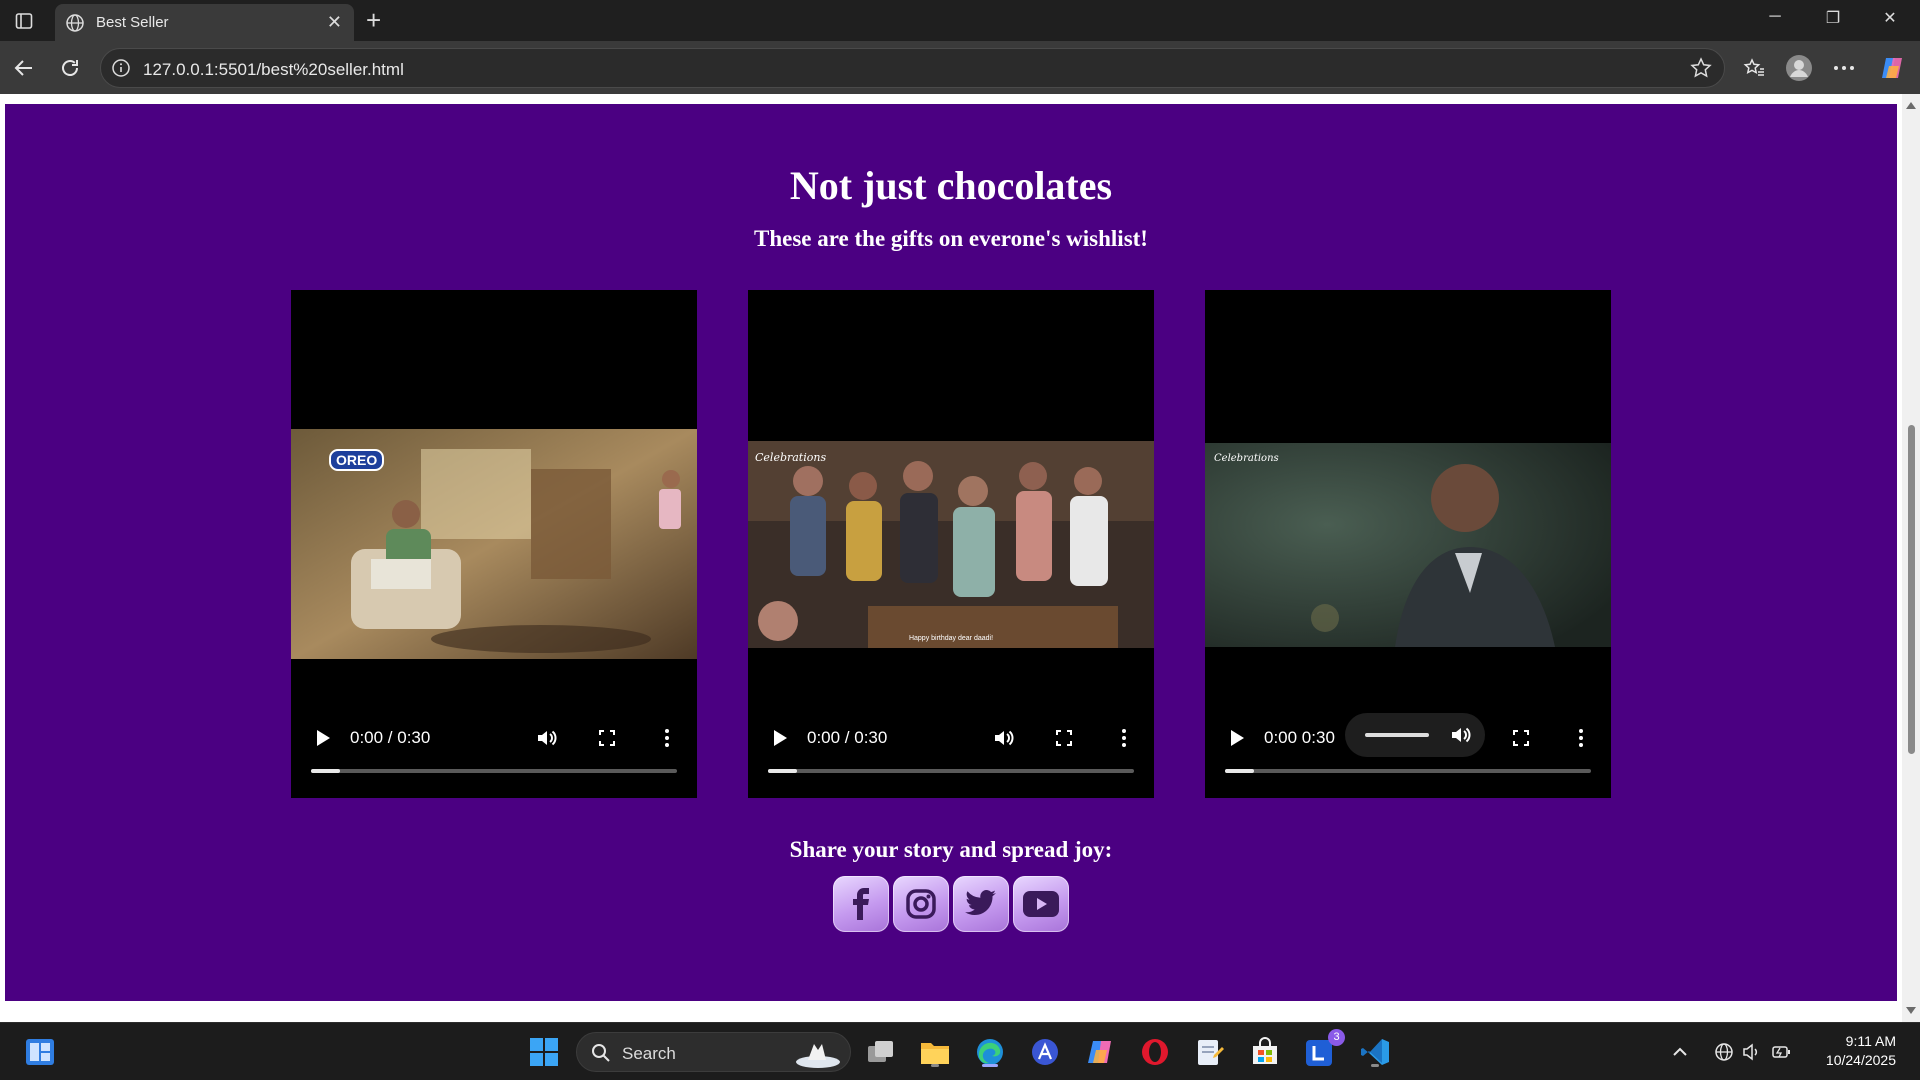 Image resolution: width=1920 pixels, height=1080 pixels. I want to click on video-frame: Celebrations Happy birthday dear daadi!, so click(951, 544).